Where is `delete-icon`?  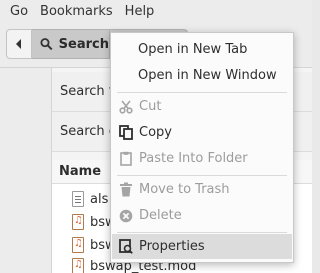 delete-icon is located at coordinates (126, 216).